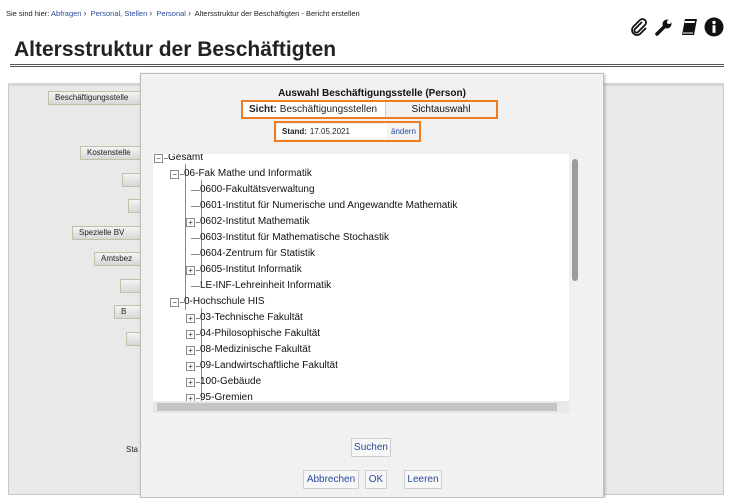 This screenshot has width=731, height=498. I want to click on title-divider, so click(367, 65).